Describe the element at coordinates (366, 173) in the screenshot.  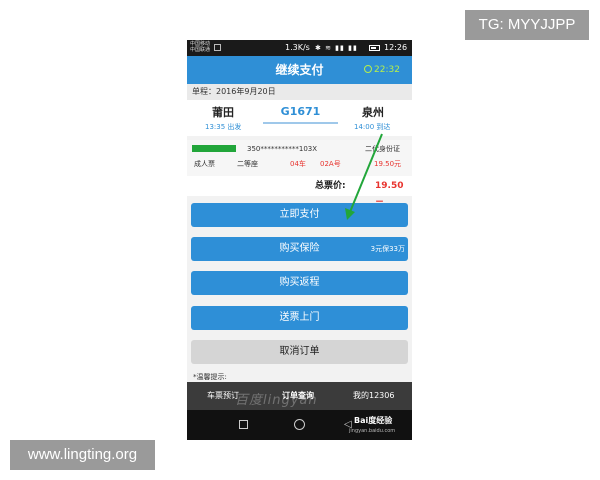
I see `arrow-shaft` at that location.